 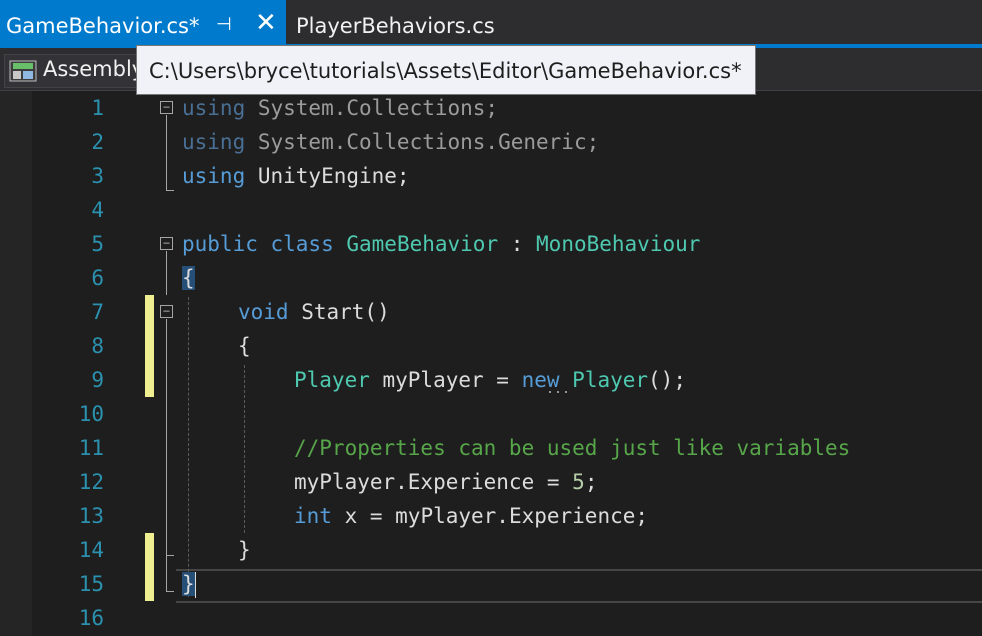 I want to click on code-token: }, so click(x=244, y=550).